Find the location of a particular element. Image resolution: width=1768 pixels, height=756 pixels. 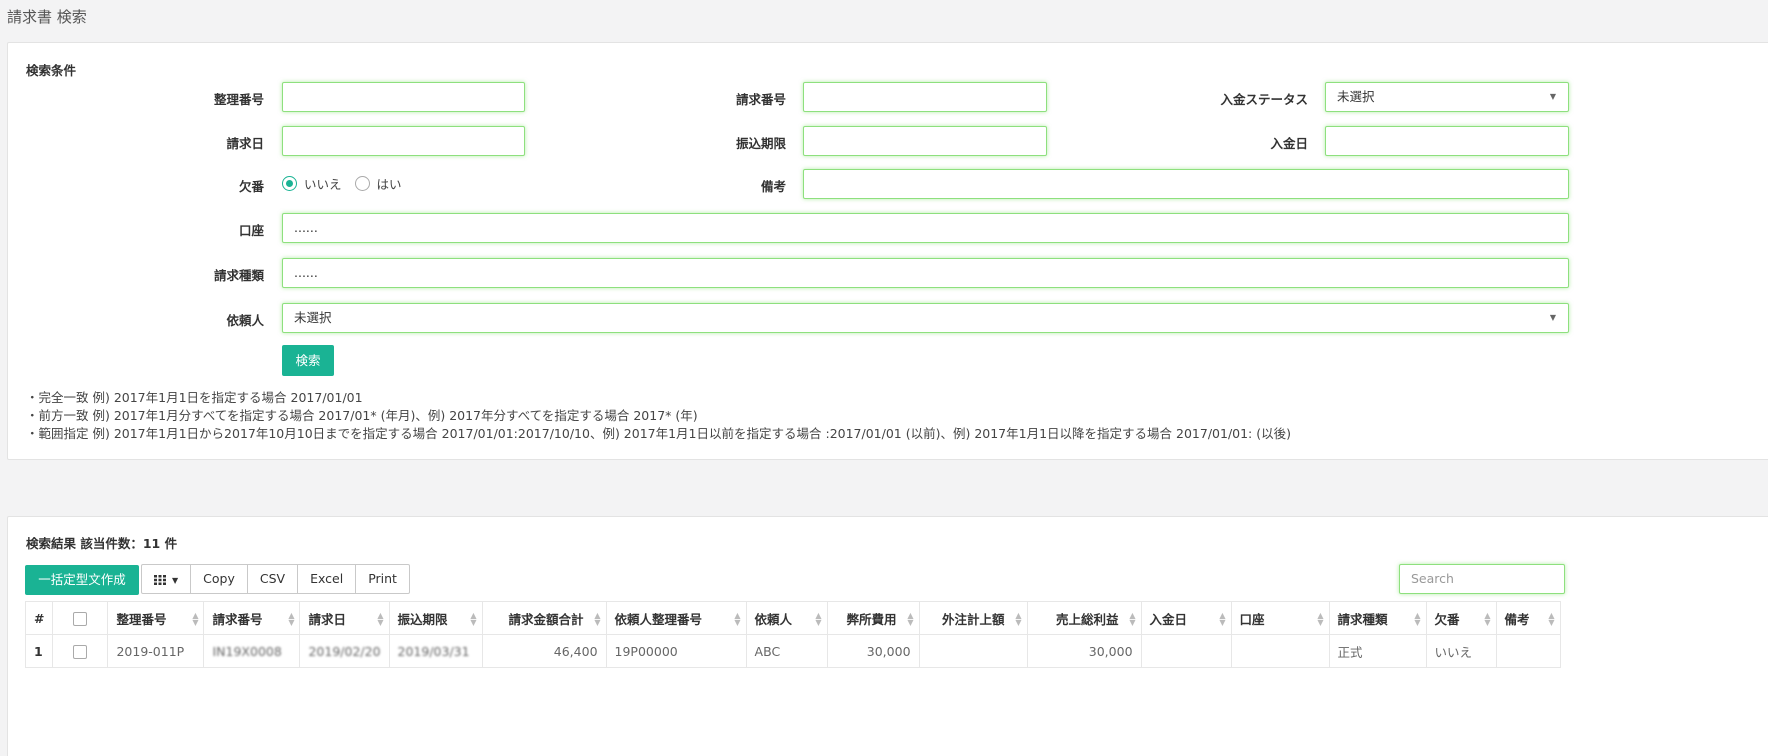

seikyu-shurui-label: 請求種類 is located at coordinates (238, 275).